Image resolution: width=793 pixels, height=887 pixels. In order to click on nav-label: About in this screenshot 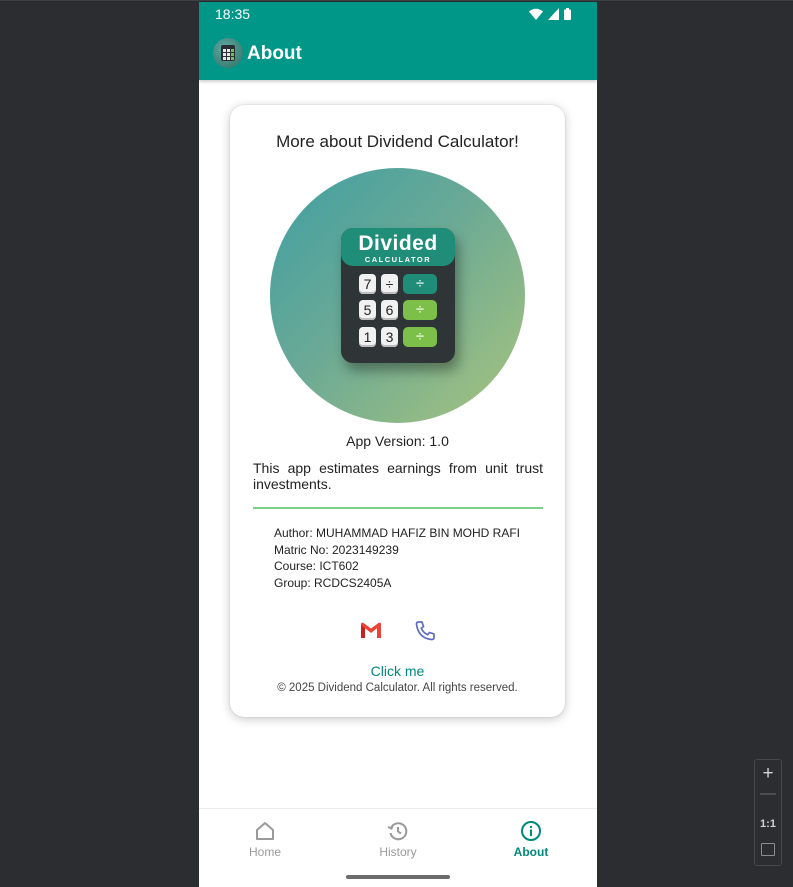, I will do `click(531, 852)`.